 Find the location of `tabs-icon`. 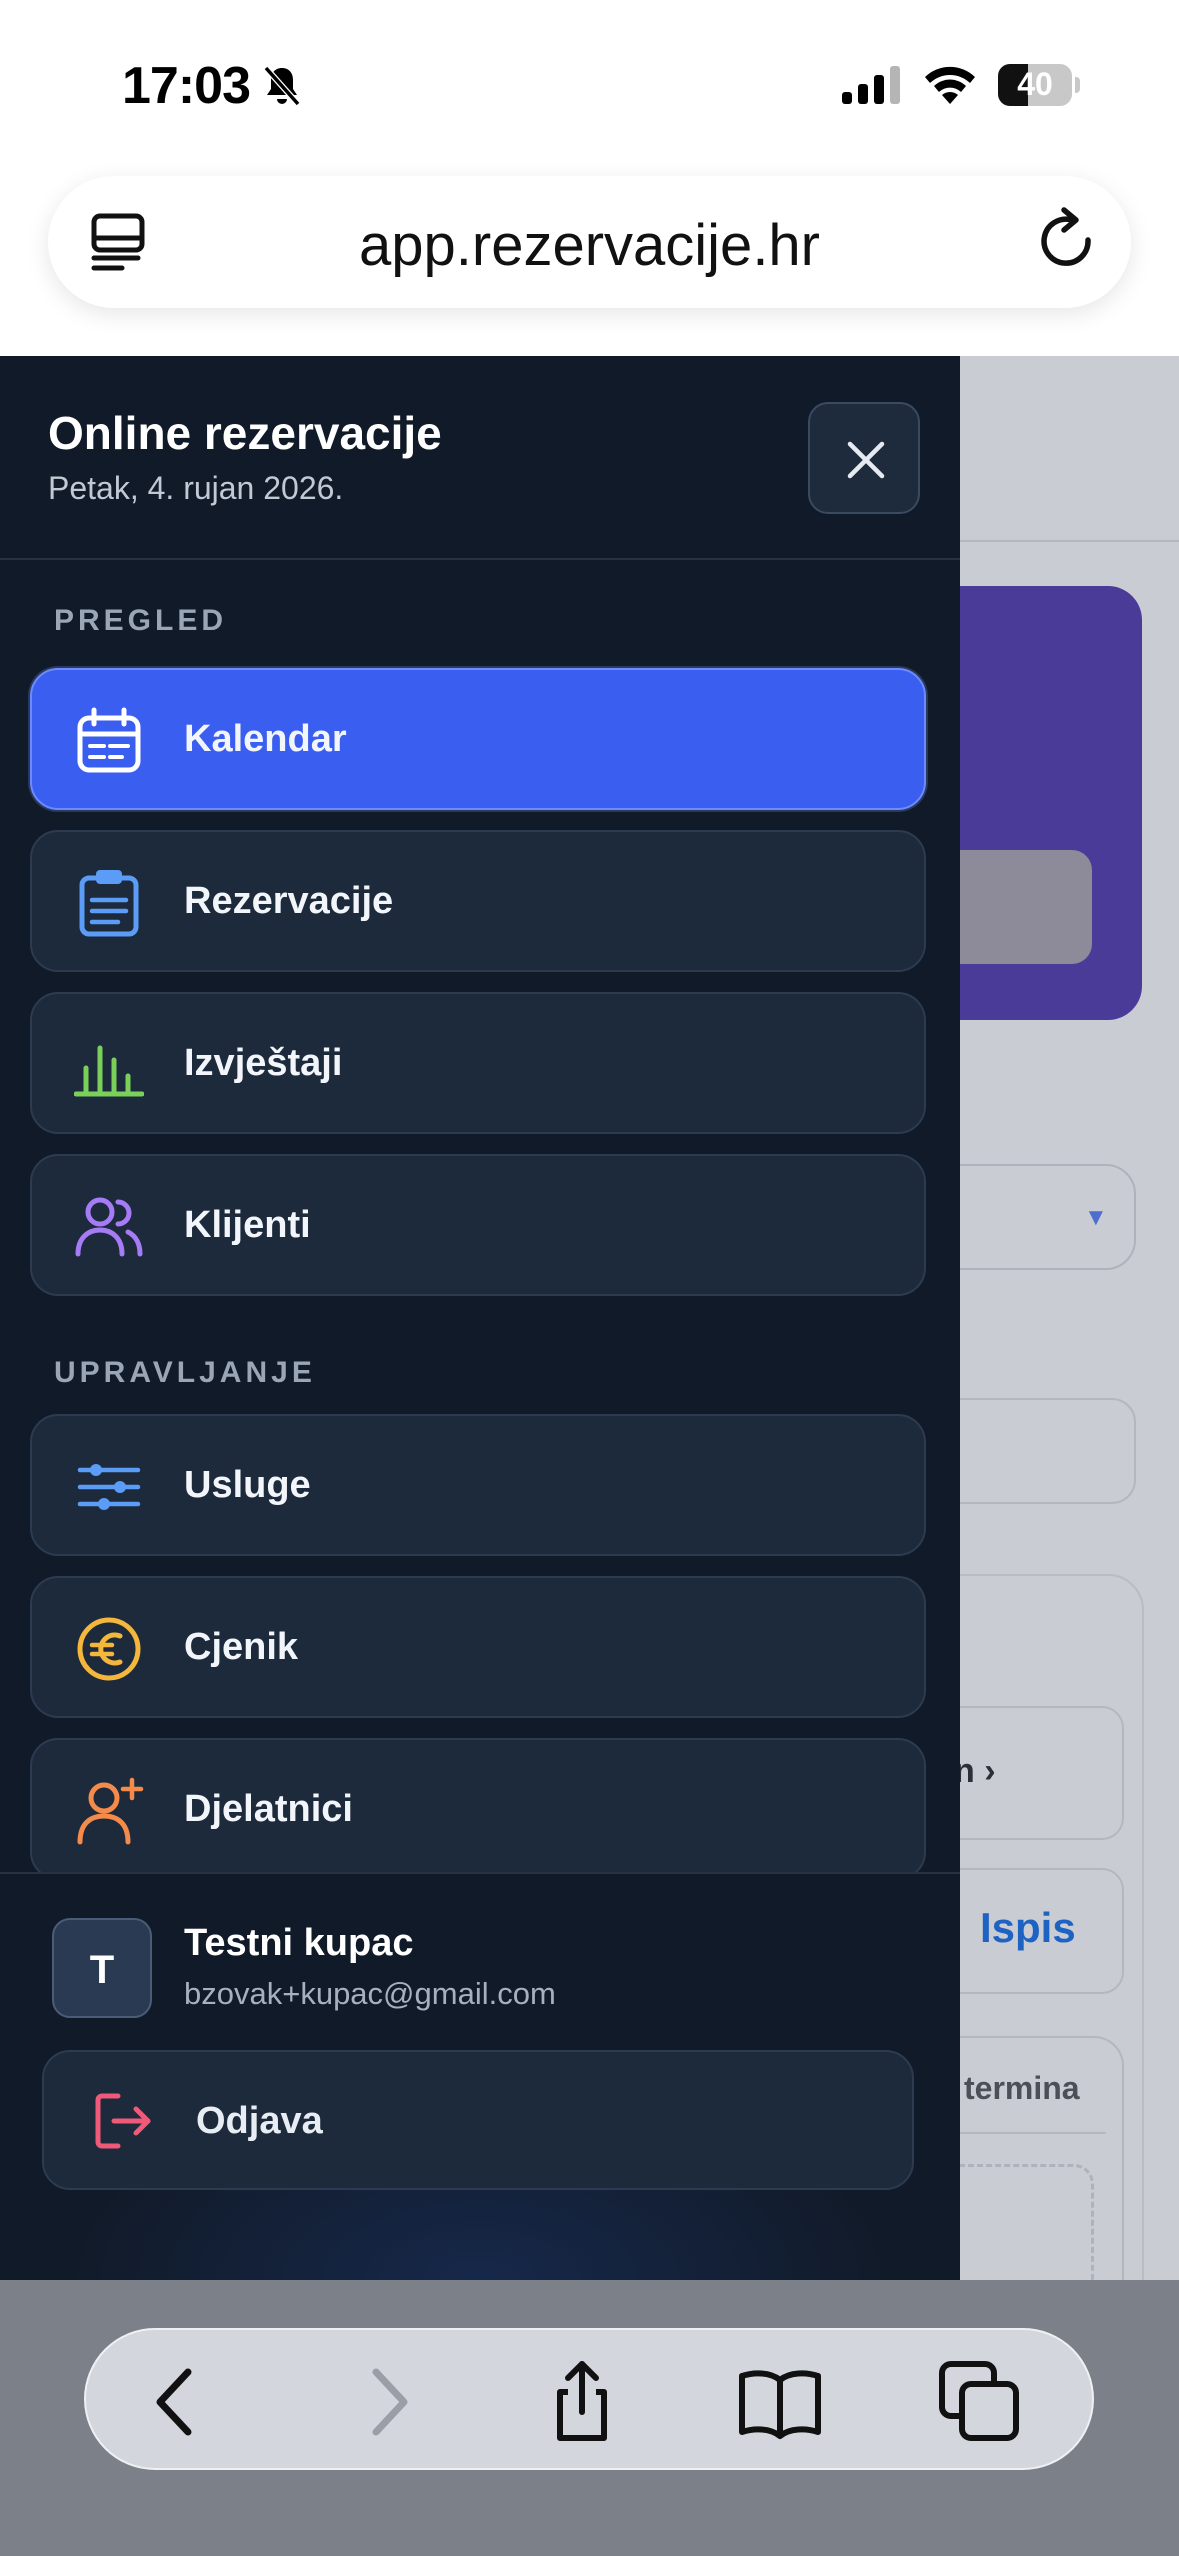

tabs-icon is located at coordinates (980, 2402).